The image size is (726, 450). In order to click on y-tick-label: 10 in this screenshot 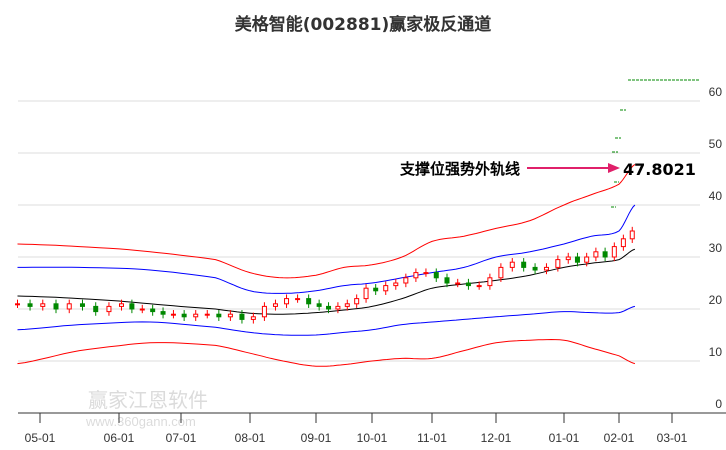, I will do `click(716, 352)`.